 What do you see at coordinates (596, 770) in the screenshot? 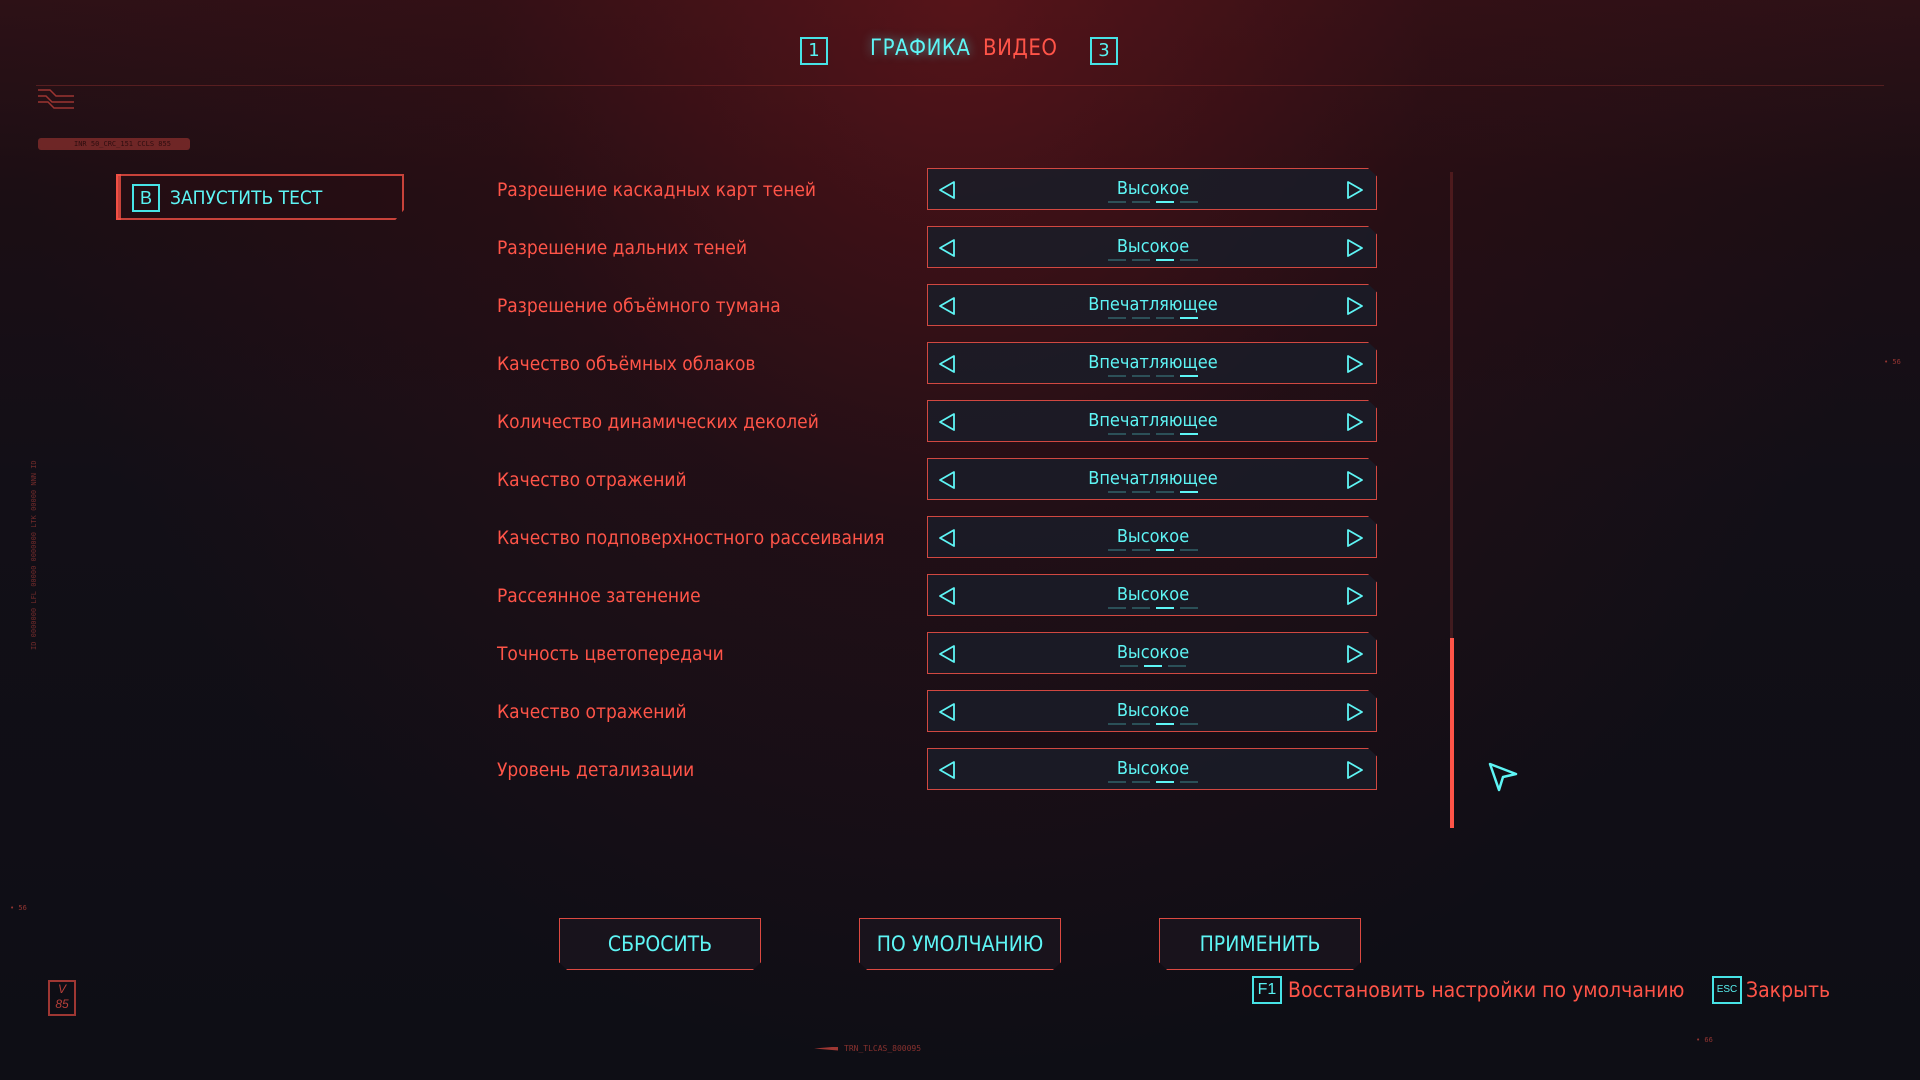
I see `setting-label: Уровень детализации` at bounding box center [596, 770].